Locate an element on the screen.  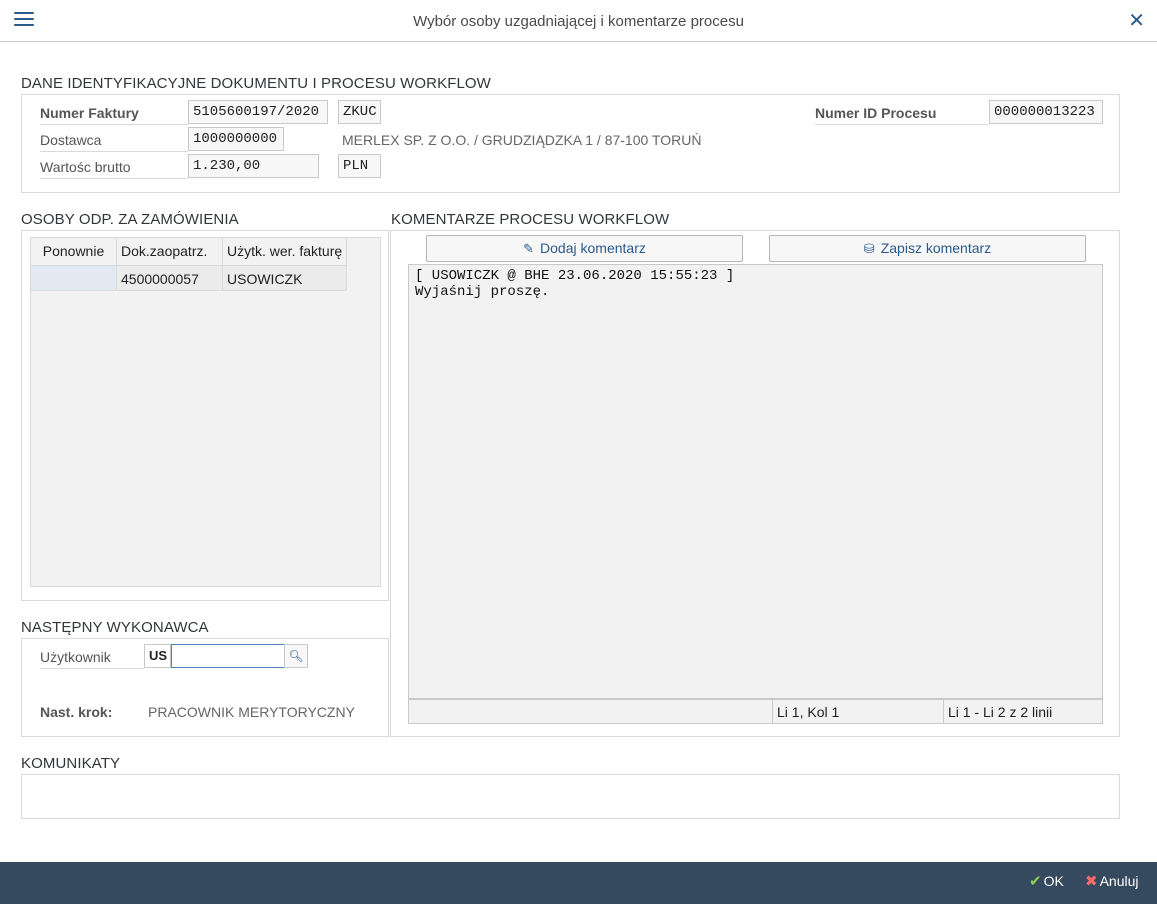
close-icon: ✕ is located at coordinates (1136, 21).